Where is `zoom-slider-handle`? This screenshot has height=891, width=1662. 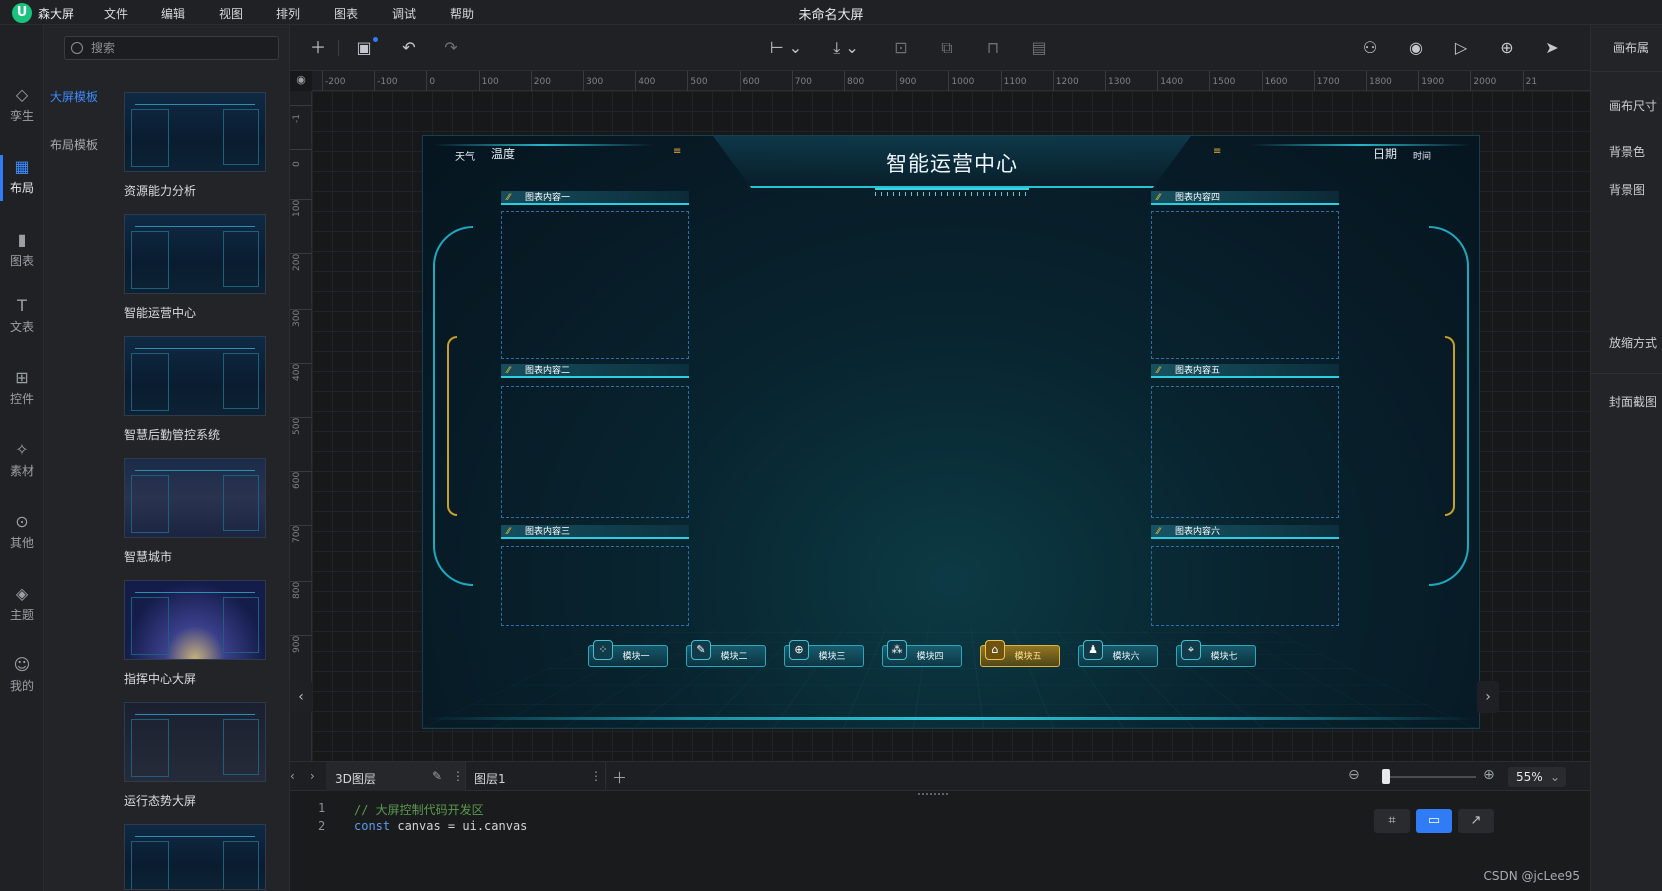
zoom-slider-handle is located at coordinates (1386, 776).